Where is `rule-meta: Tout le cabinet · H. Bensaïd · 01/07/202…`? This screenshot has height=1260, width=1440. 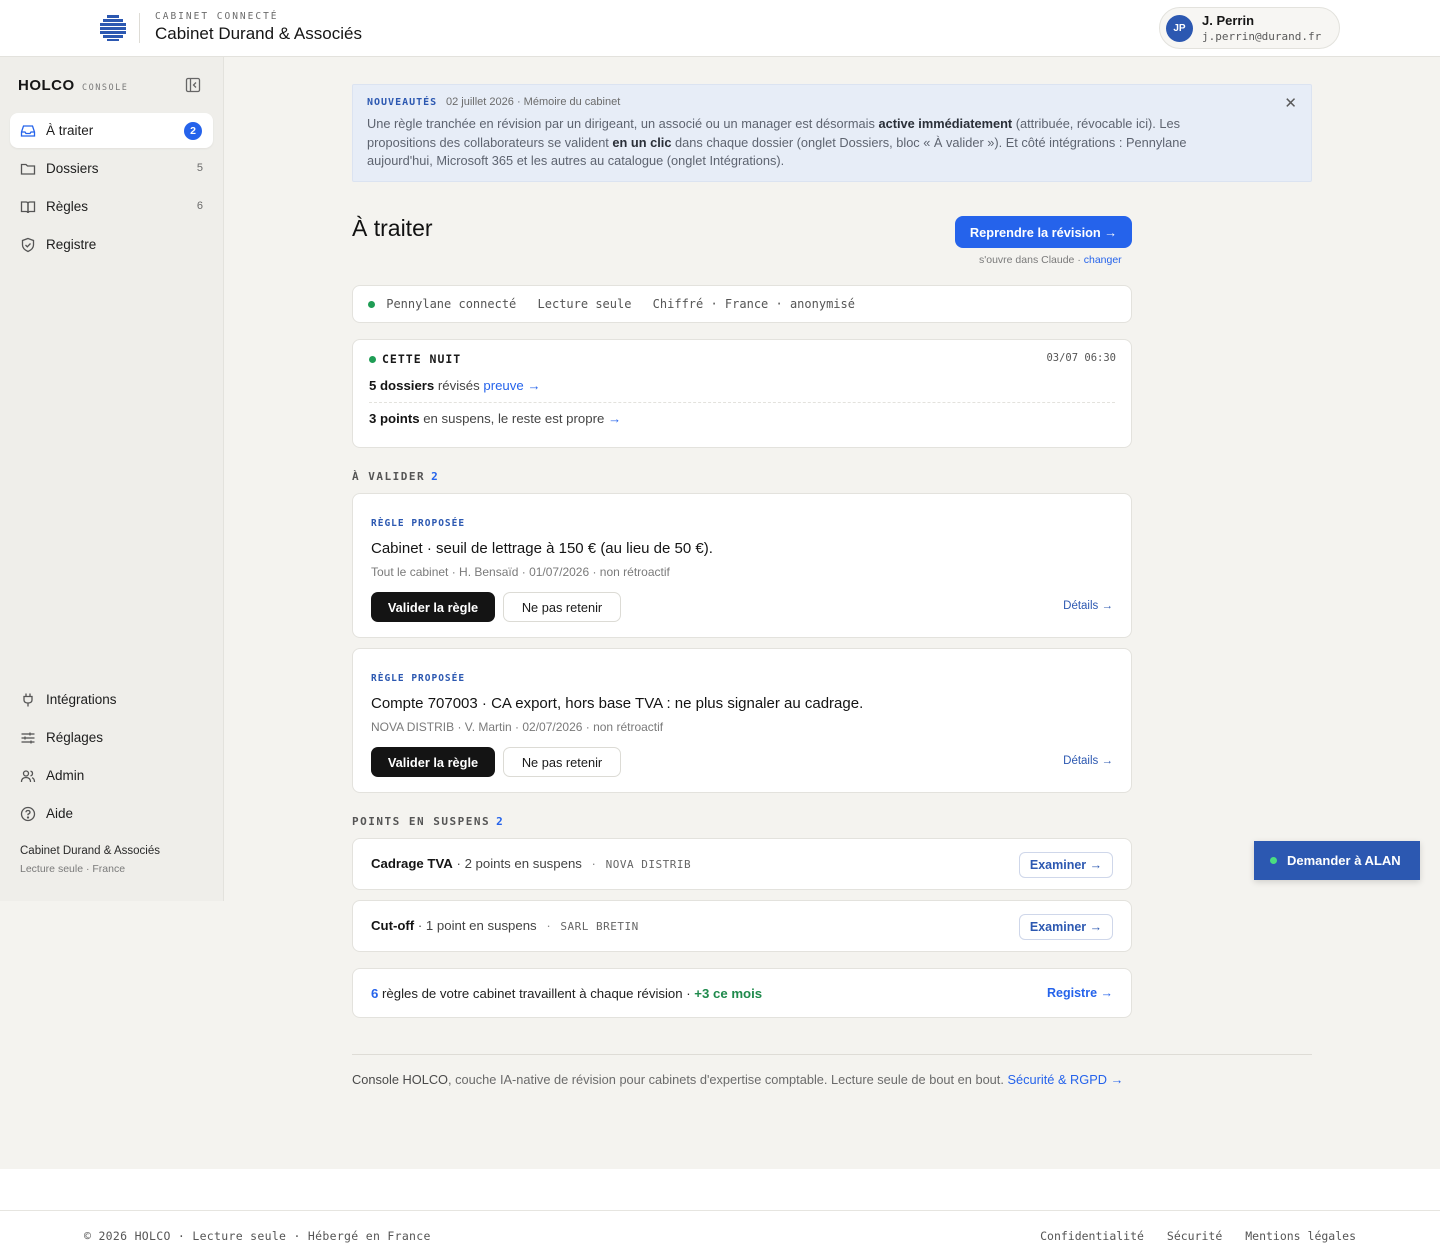 rule-meta: Tout le cabinet · H. Bensaïd · 01/07/202… is located at coordinates (520, 572).